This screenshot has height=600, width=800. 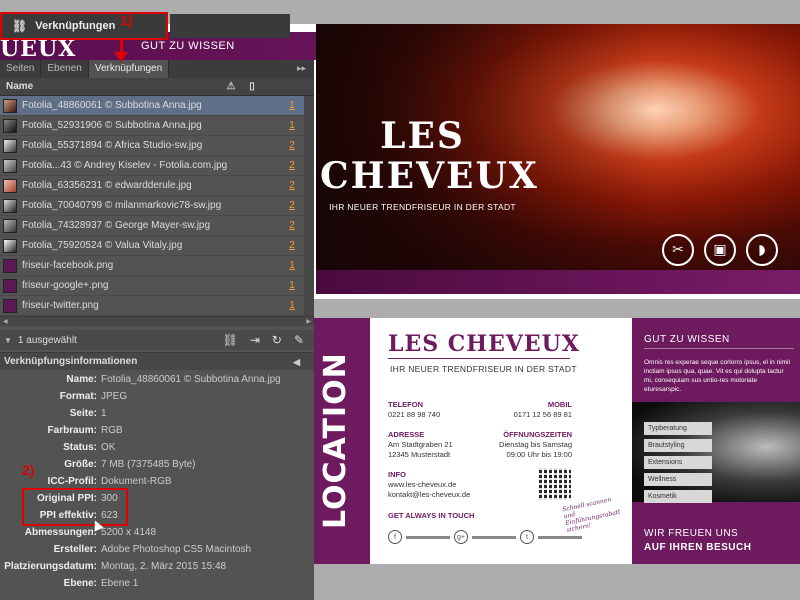 I want to click on link-row: Fotolia_52931906 © Subbotina Anna.jpg 1, so click(x=152, y=126).